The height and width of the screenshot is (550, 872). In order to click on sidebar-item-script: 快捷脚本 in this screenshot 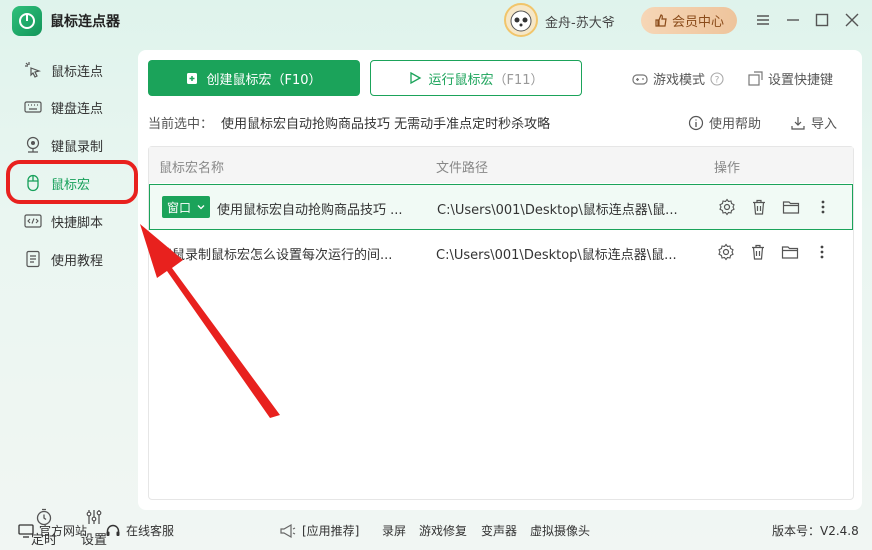, I will do `click(73, 221)`.